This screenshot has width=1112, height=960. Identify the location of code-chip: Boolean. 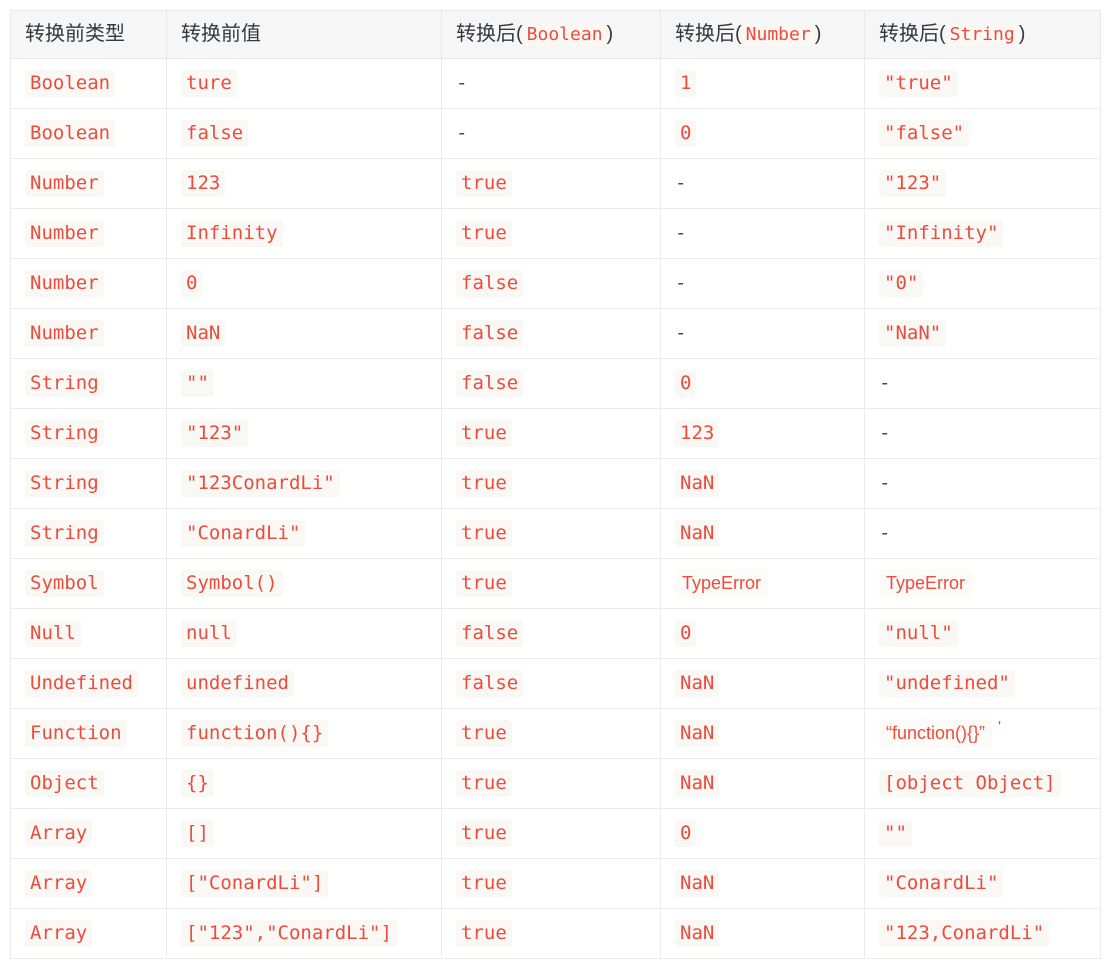
(70, 133).